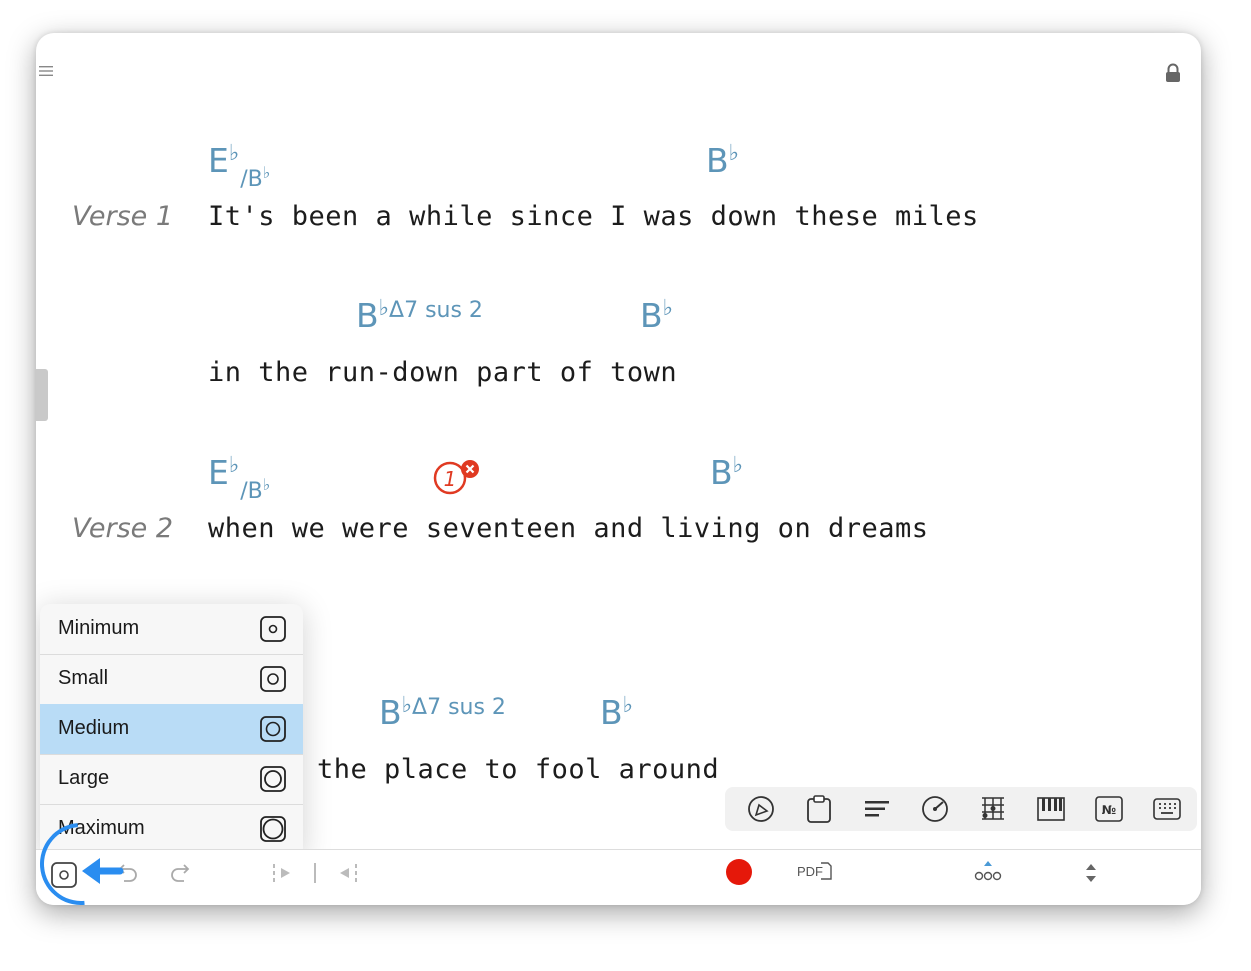 The height and width of the screenshot is (971, 1251). What do you see at coordinates (273, 829) in the screenshot?
I see `size-maximum-icon` at bounding box center [273, 829].